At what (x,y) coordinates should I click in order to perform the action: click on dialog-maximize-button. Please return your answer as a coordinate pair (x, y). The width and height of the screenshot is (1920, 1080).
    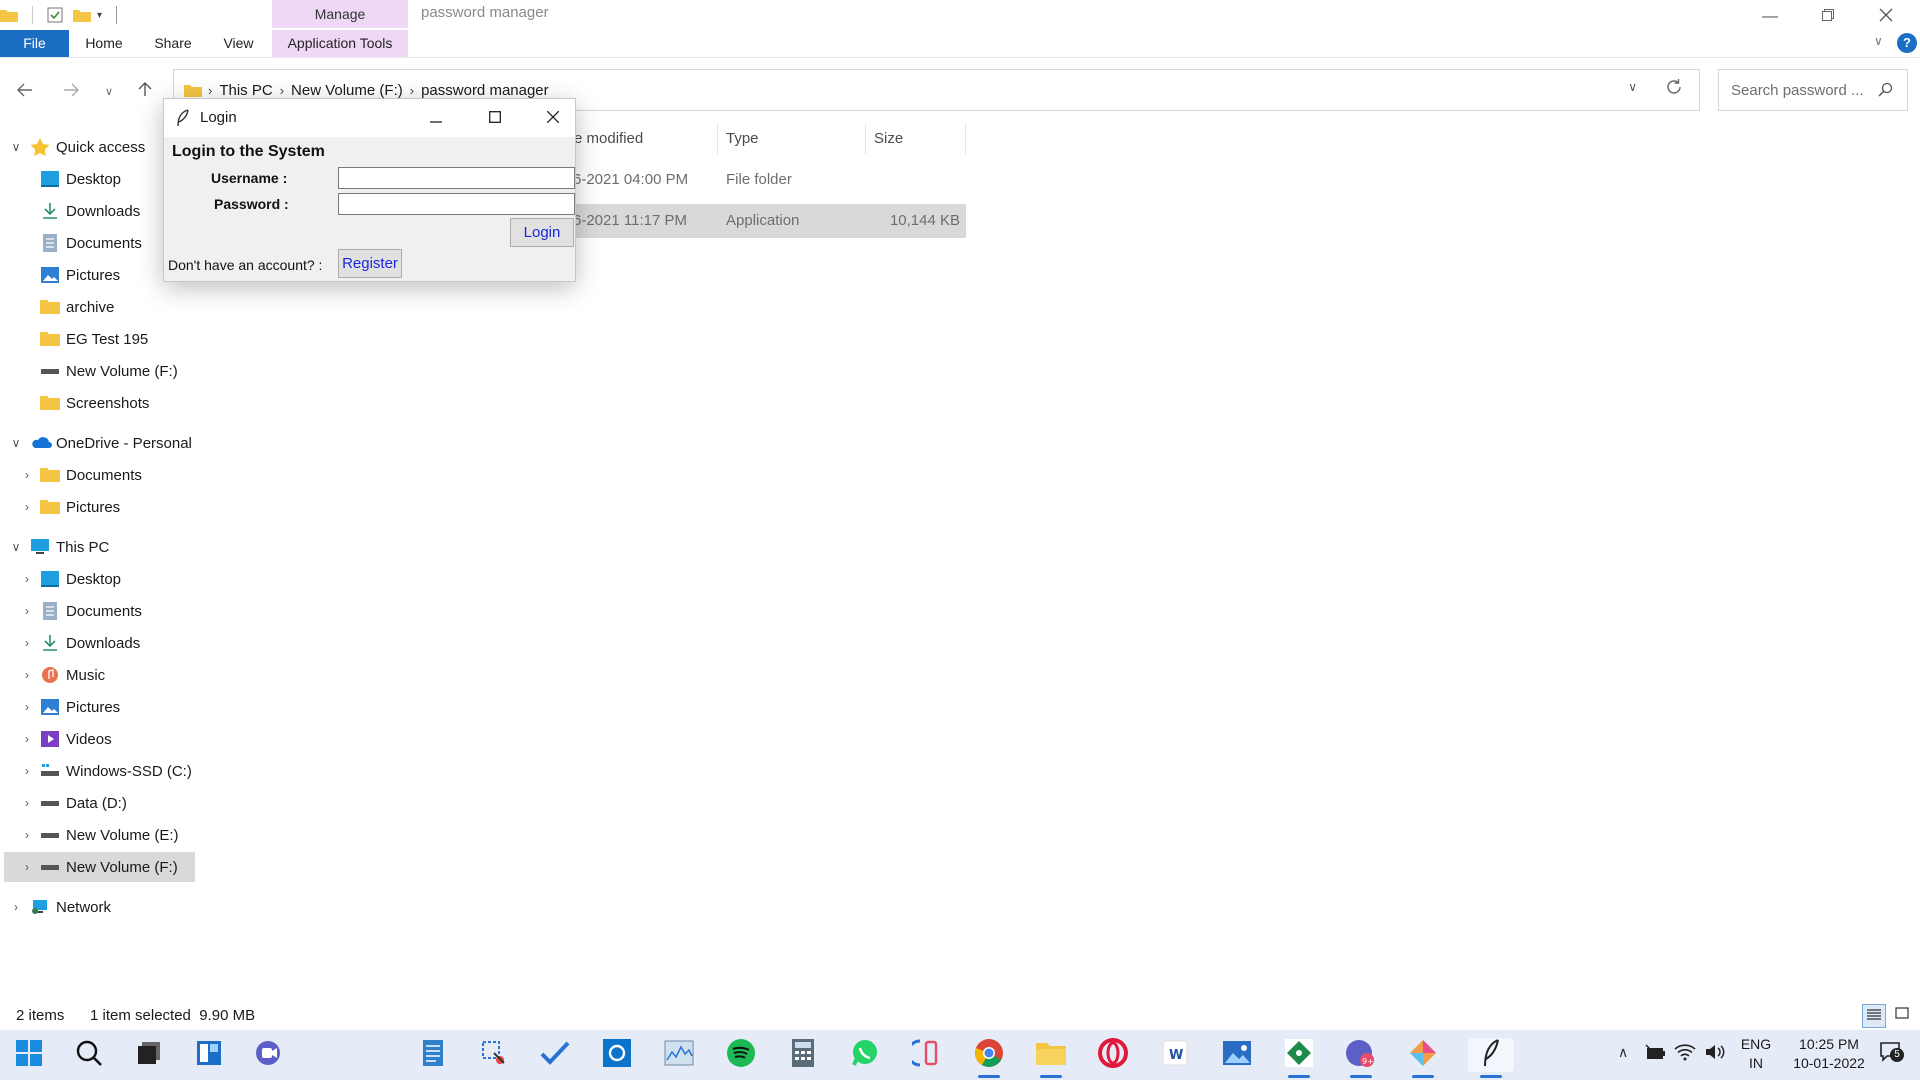
    Looking at the image, I should click on (495, 118).